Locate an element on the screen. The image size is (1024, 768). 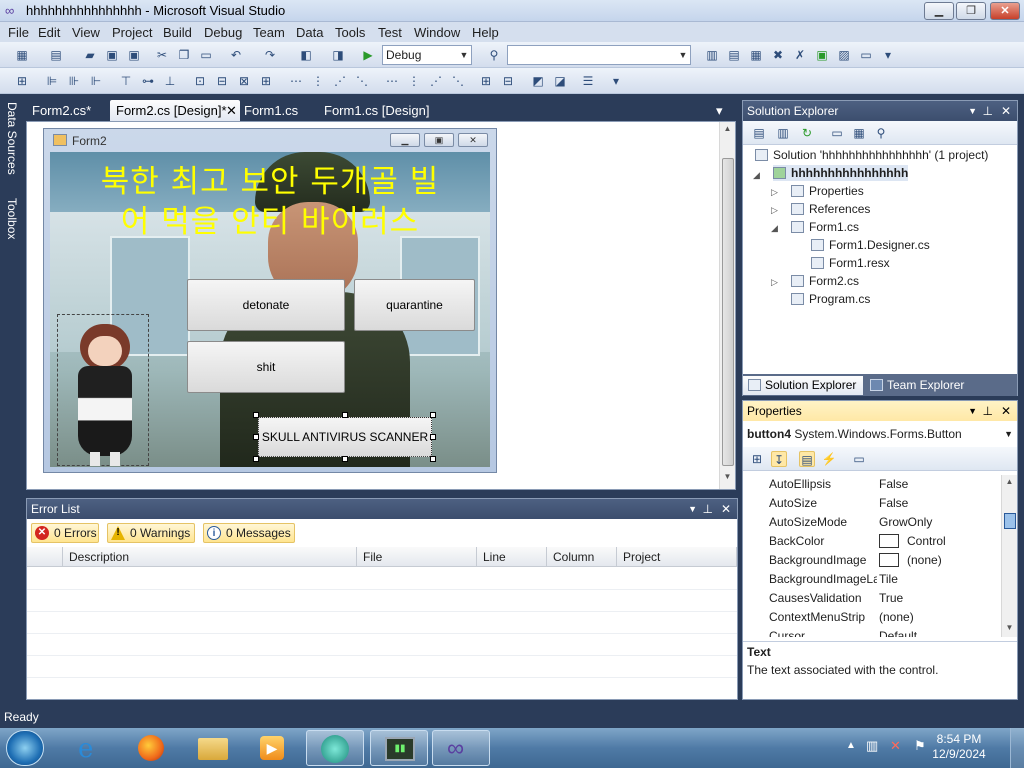
tab-solution-explorer: Solution Explorer is located at coordinates (803, 385).